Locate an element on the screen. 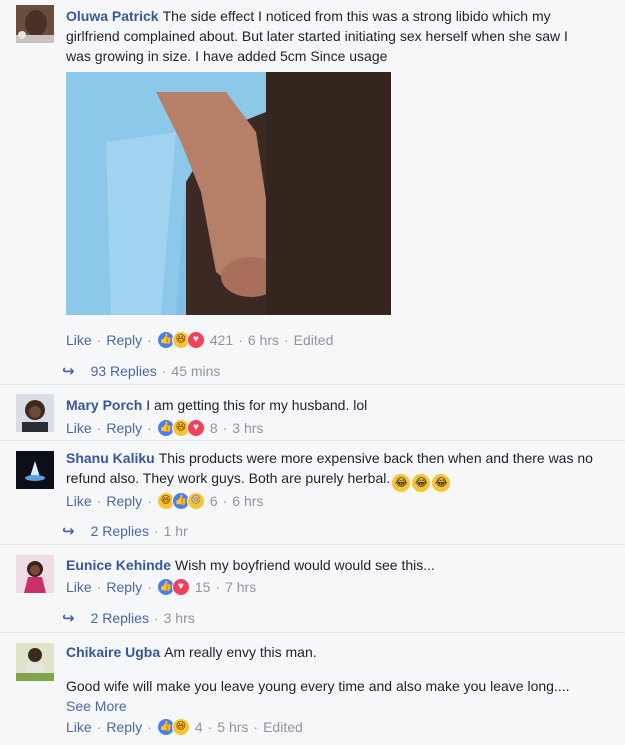  view-replies: ↪ 93 Replies · 45 mins is located at coordinates (141, 371).